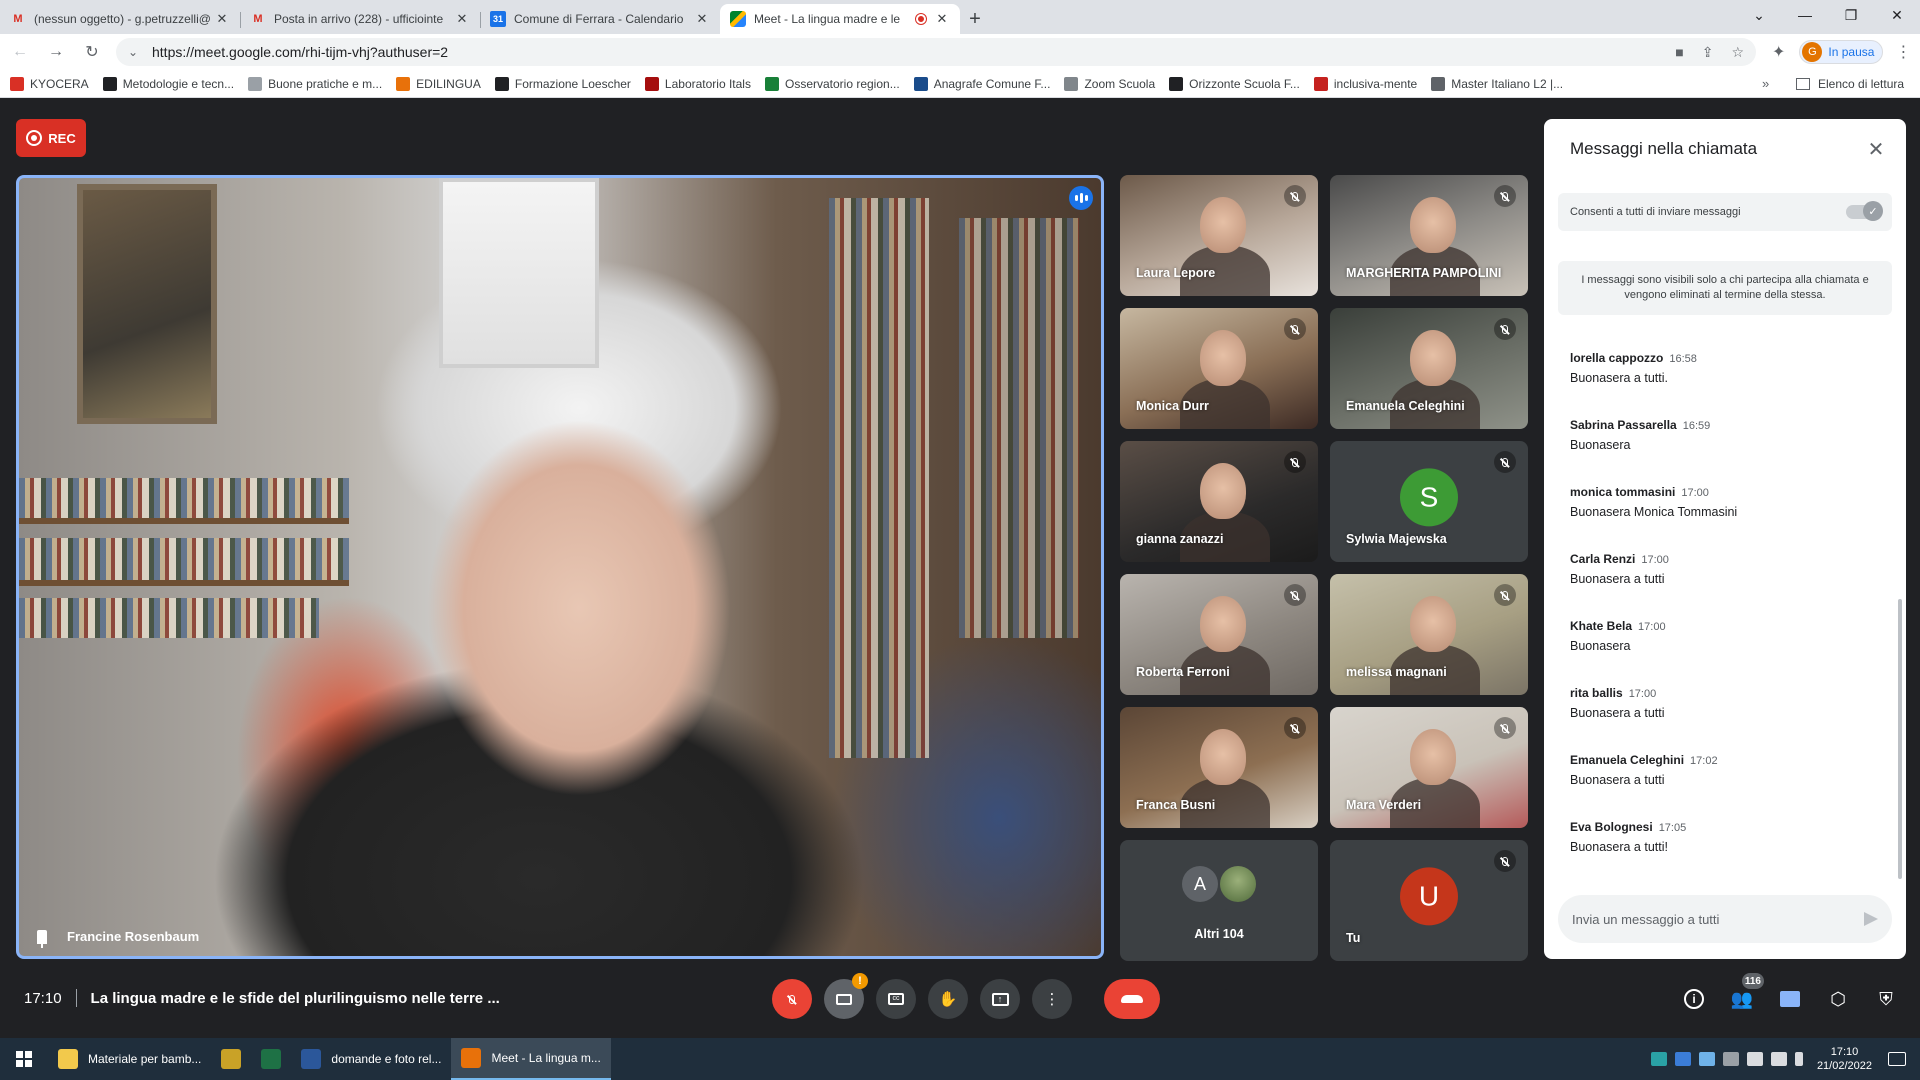  What do you see at coordinates (360, 19) in the screenshot?
I see `browser-tab-2: M Posta in arrivo (228) - ufficiointe ✕` at bounding box center [360, 19].